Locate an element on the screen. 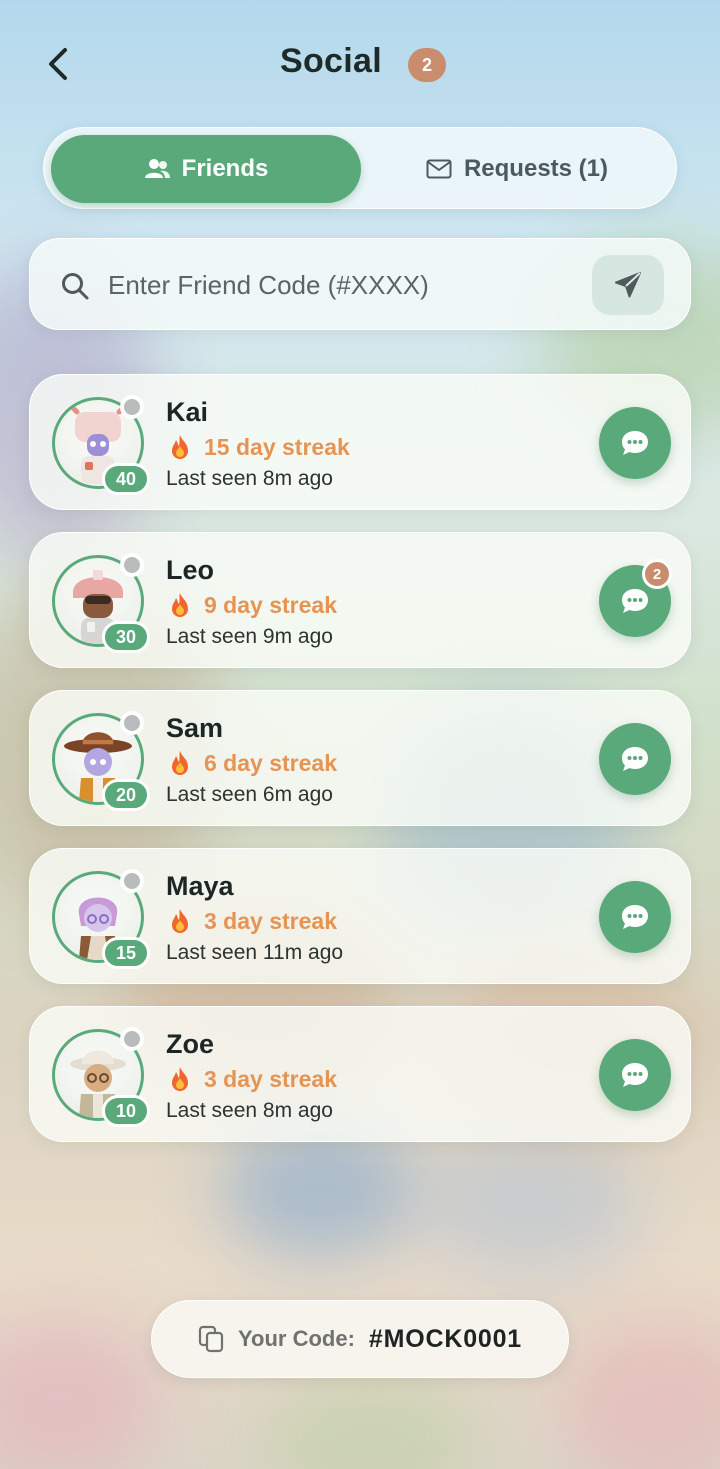  tab-friends-label: Friends is located at coordinates (225, 168).